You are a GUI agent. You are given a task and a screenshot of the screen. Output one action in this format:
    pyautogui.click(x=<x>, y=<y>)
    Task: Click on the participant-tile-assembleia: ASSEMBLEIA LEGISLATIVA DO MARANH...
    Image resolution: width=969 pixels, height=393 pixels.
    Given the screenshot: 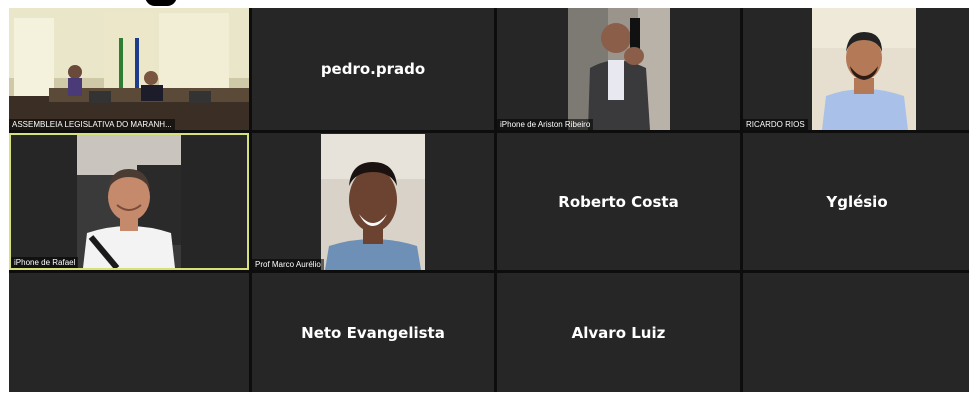 What is the action you would take?
    pyautogui.click(x=129, y=69)
    